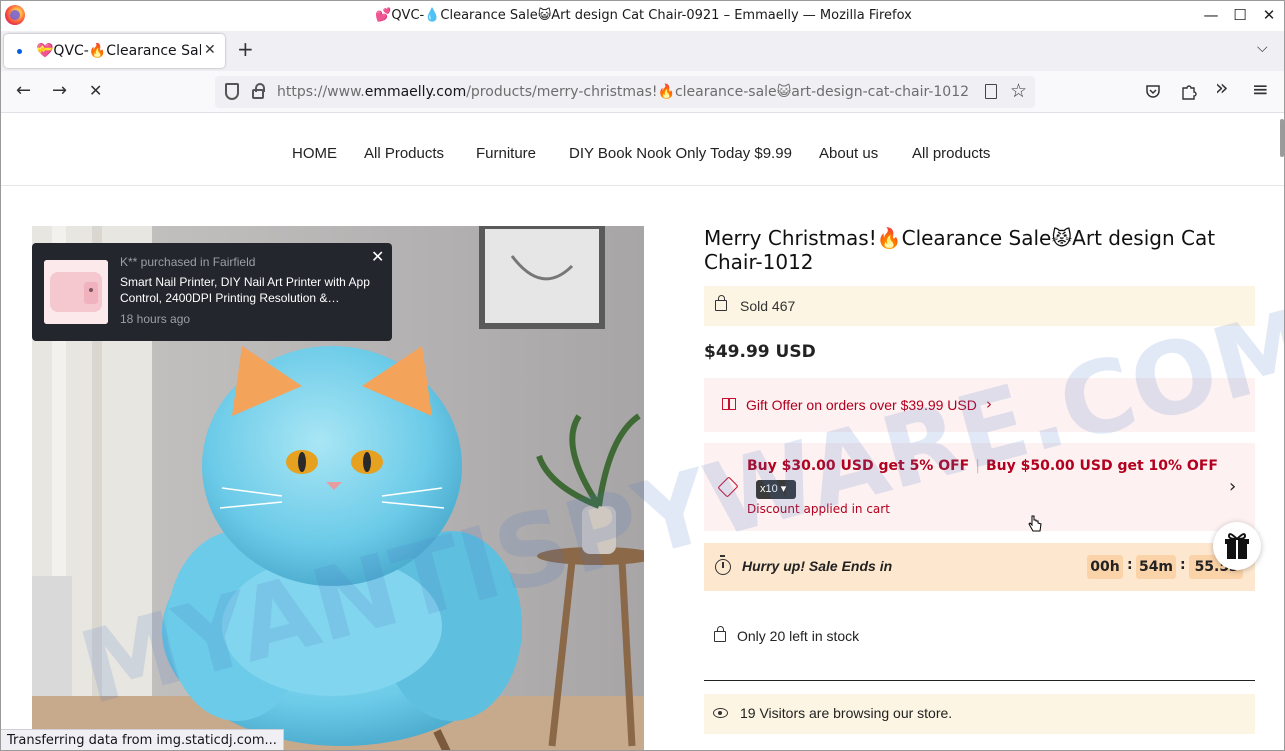 The width and height of the screenshot is (1285, 751). Describe the element at coordinates (1240, 15) in the screenshot. I see `maximize-button: ☐` at that location.